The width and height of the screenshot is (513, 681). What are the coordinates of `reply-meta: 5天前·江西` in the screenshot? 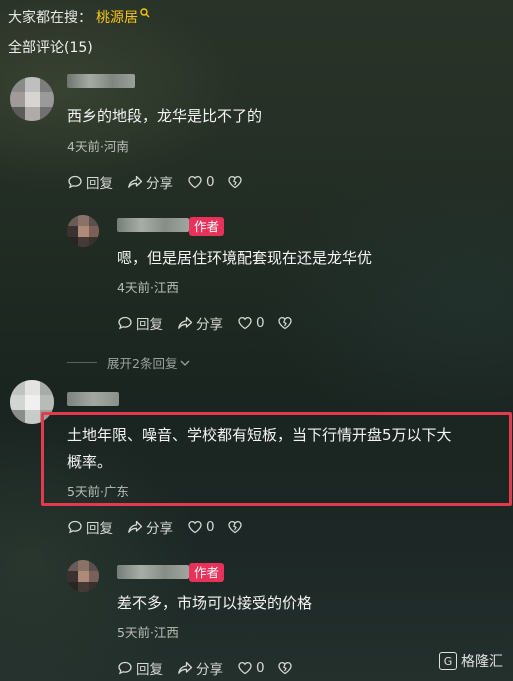 It's located at (148, 632).